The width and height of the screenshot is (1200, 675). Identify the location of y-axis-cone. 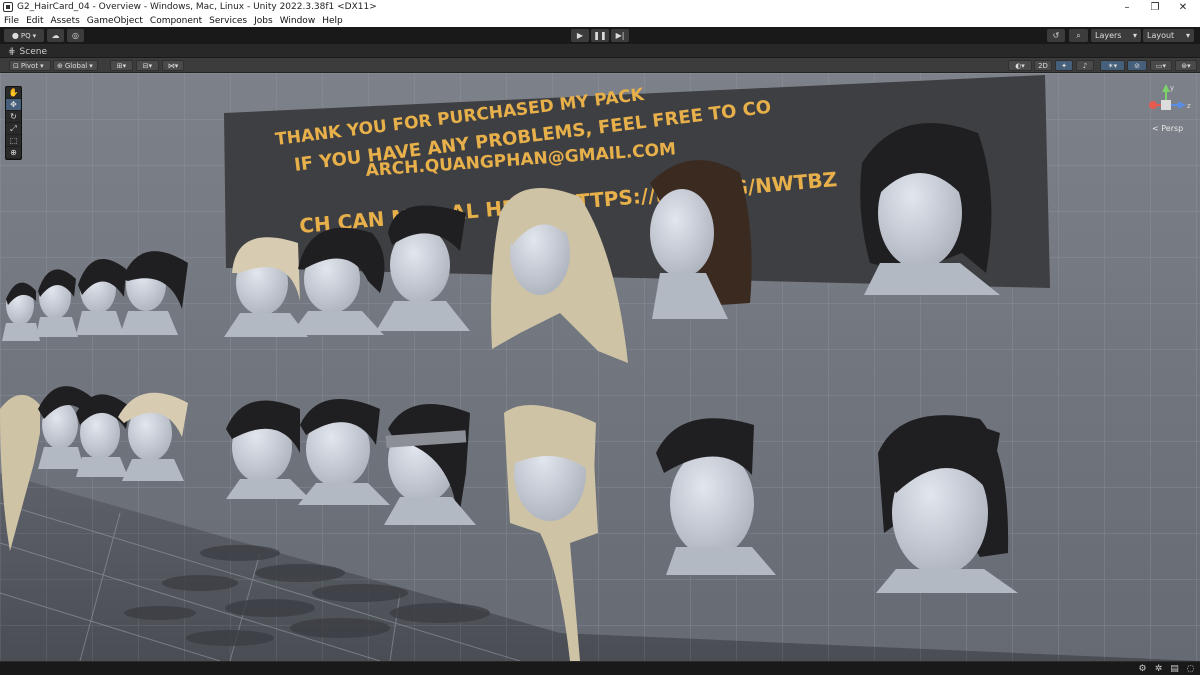
(1166, 88).